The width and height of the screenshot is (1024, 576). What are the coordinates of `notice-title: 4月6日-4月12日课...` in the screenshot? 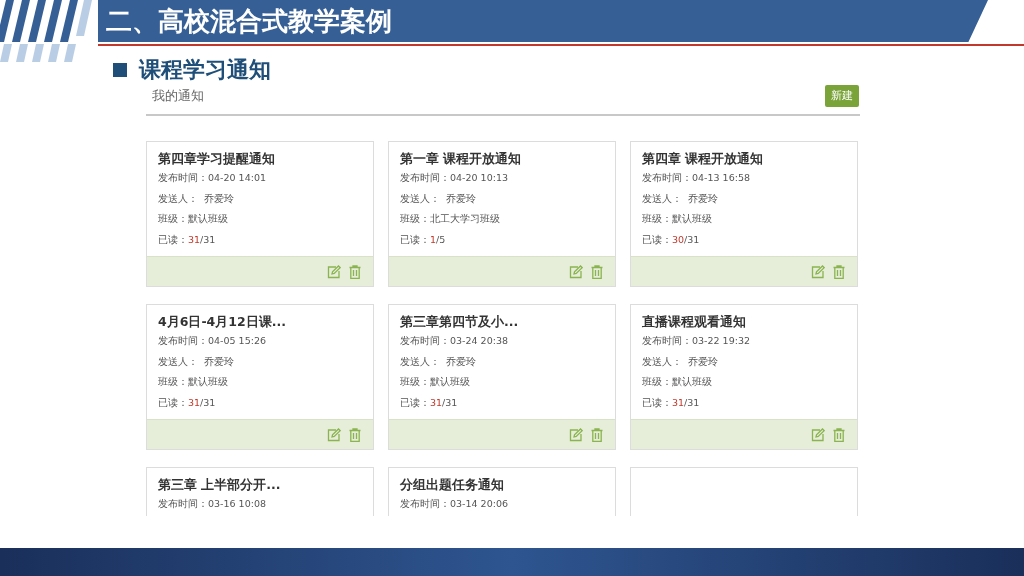 It's located at (222, 322).